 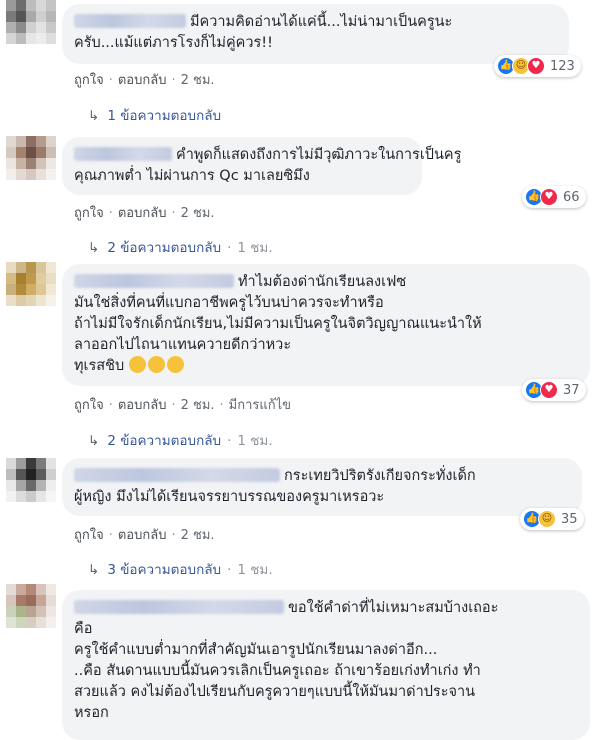 I want to click on comment-text-line: ขอใช้คำด่าที่ไม่เหมาะสมบ้างเถอะ, so click(x=393, y=608).